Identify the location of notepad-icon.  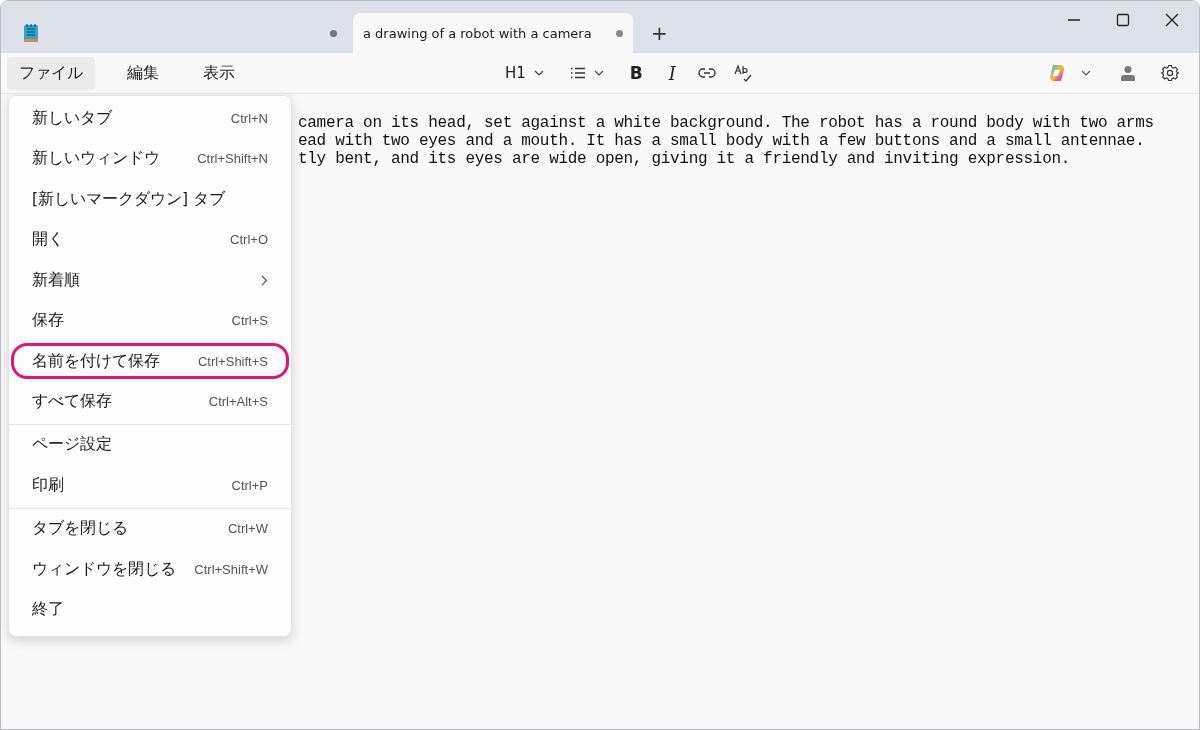
(31, 33).